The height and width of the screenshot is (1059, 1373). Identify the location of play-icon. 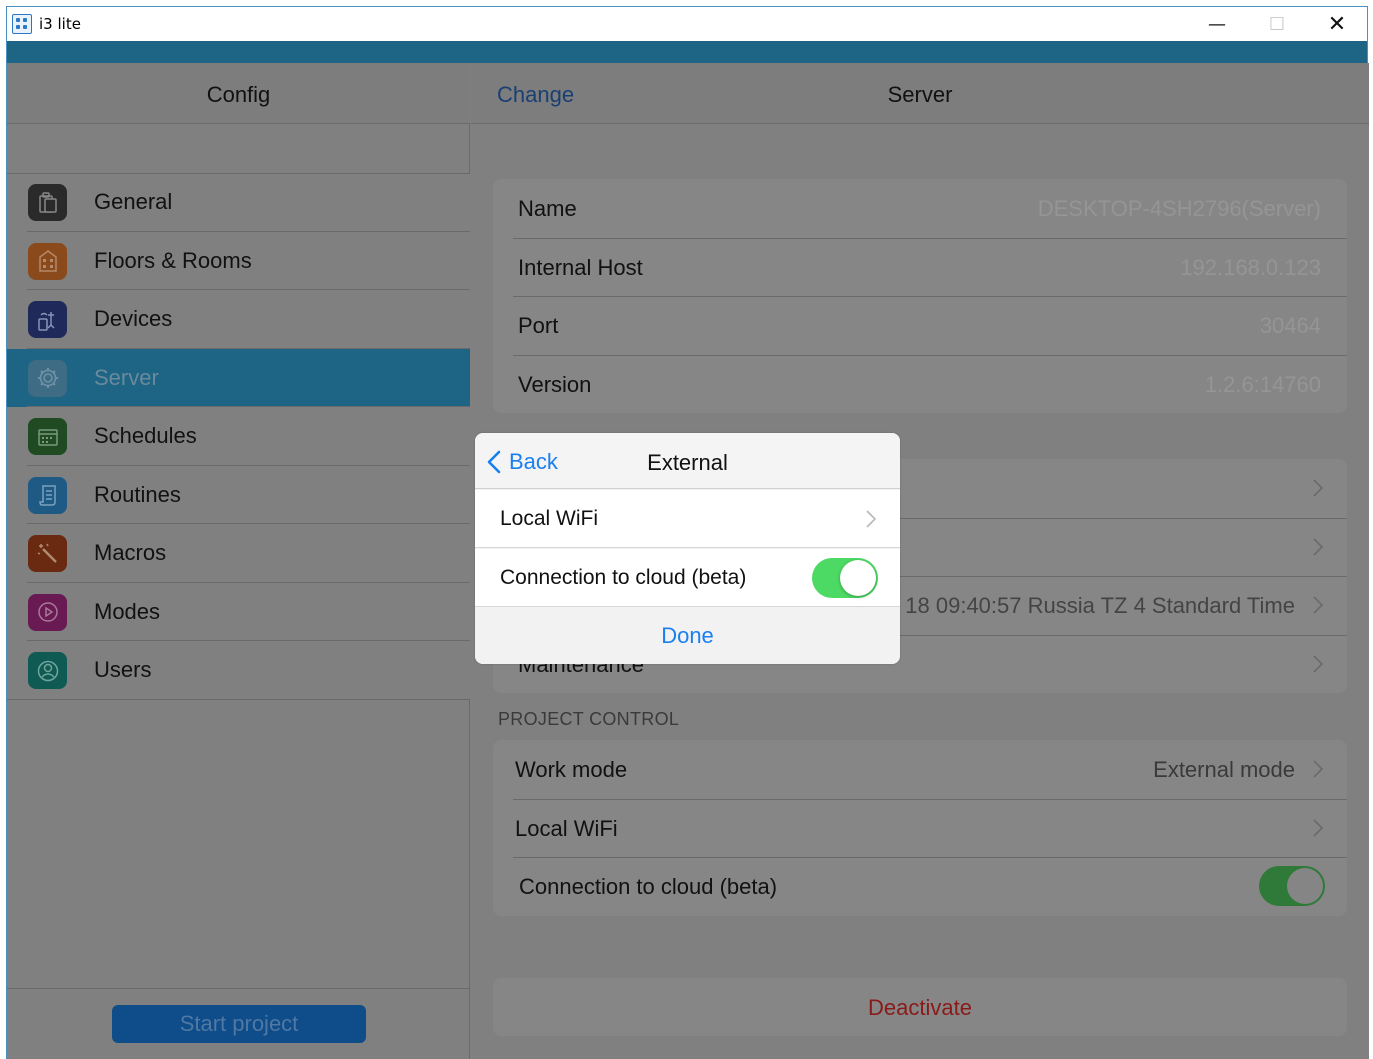
(47, 612).